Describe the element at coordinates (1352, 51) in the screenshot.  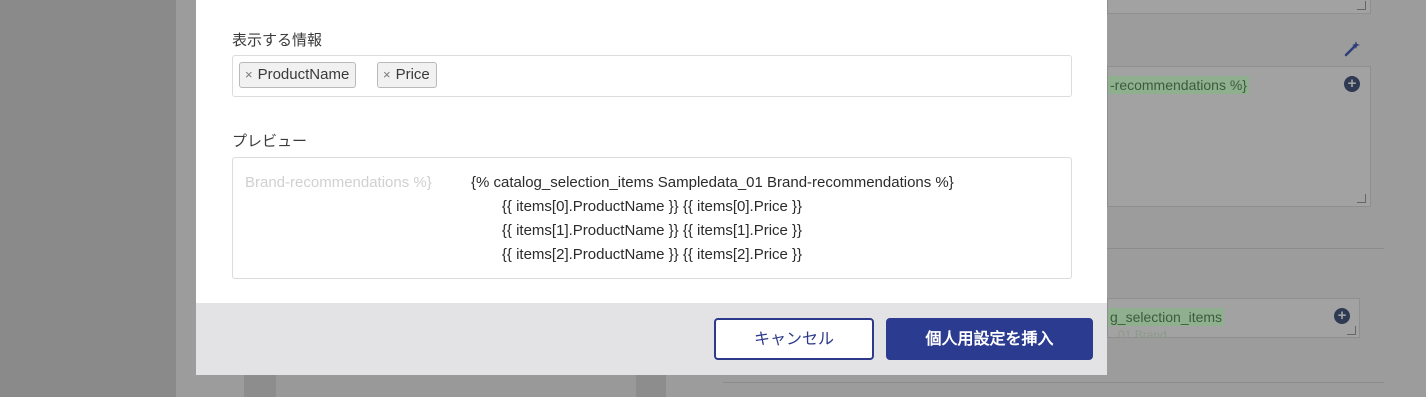
I see `magic-wand-icon` at that location.